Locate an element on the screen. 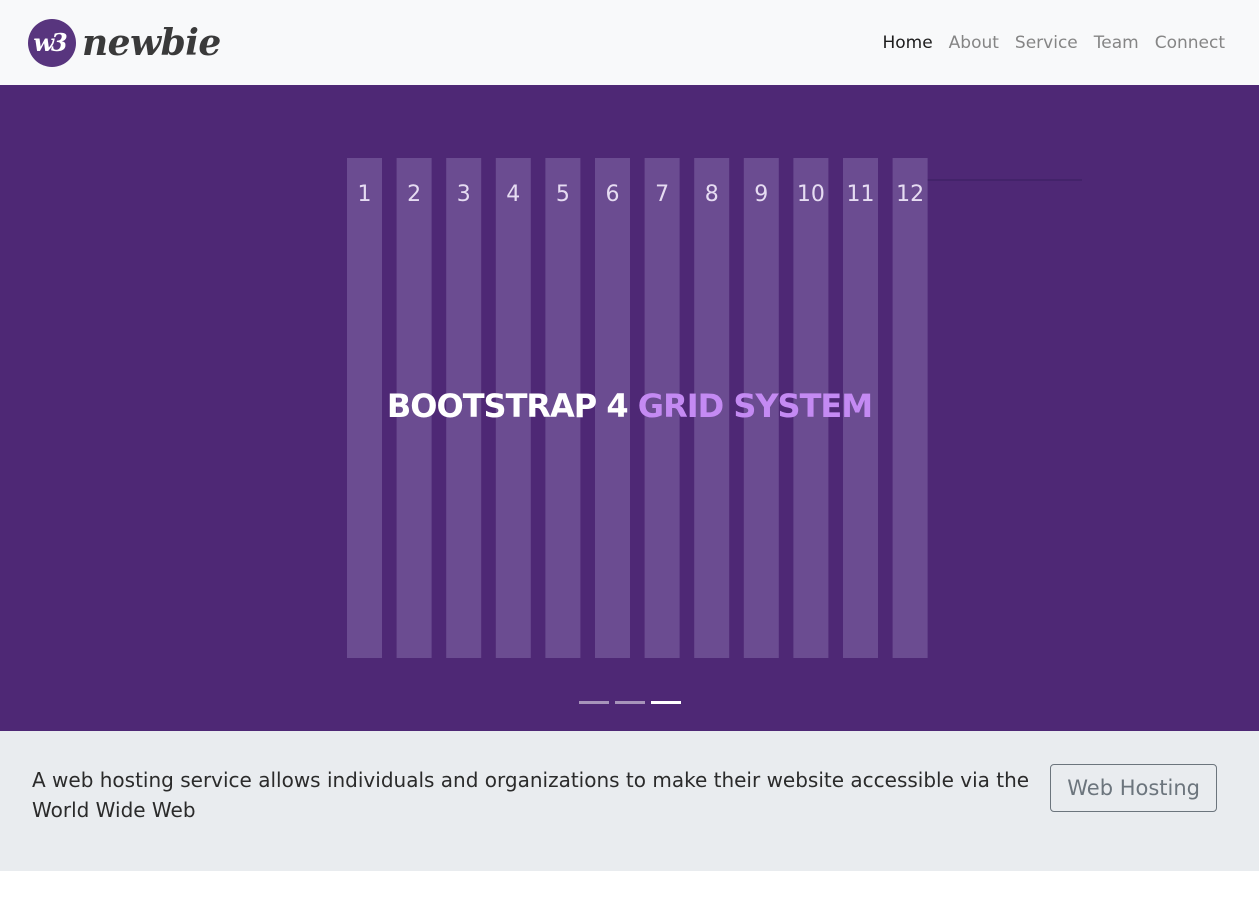 This screenshot has width=1259, height=902. grid-column-number: 12 is located at coordinates (910, 194).